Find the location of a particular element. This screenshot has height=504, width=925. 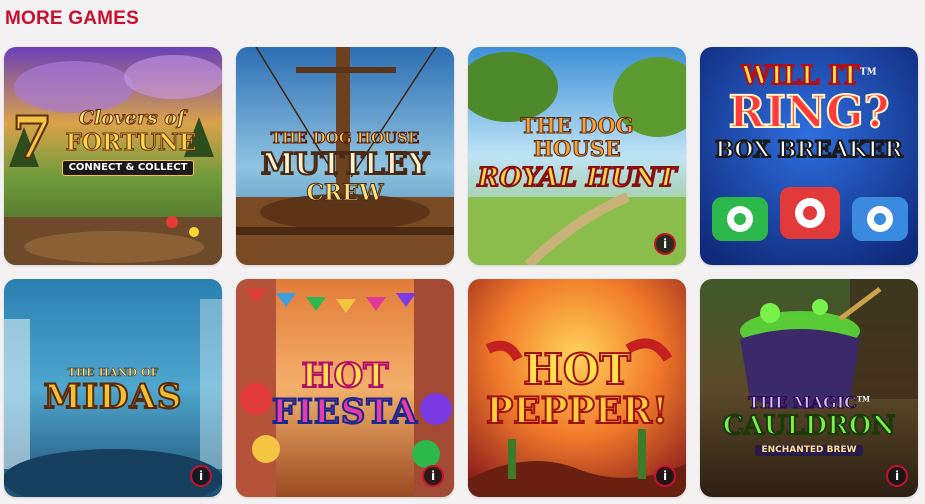

game-logo: HOT FIESTA is located at coordinates (345, 394).